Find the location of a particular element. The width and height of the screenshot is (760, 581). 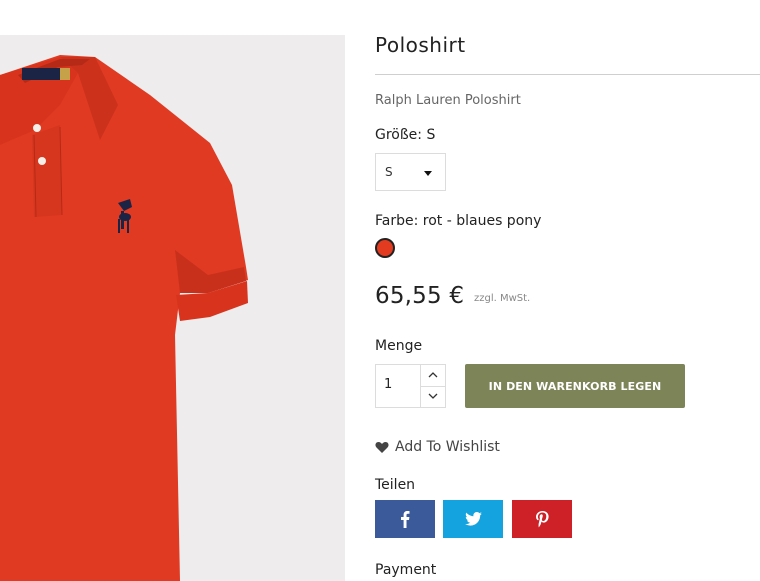

facebook-icon is located at coordinates (405, 519).